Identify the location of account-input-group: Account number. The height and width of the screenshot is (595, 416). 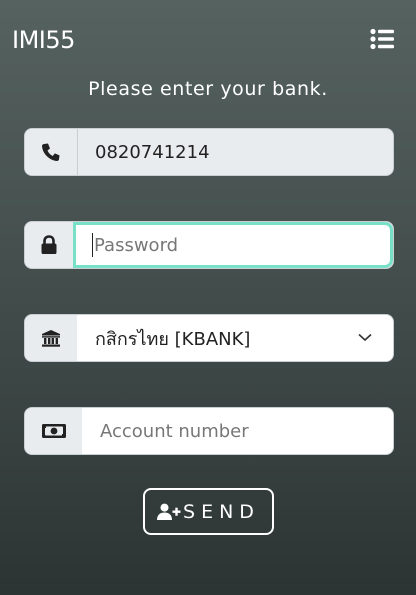
(209, 431).